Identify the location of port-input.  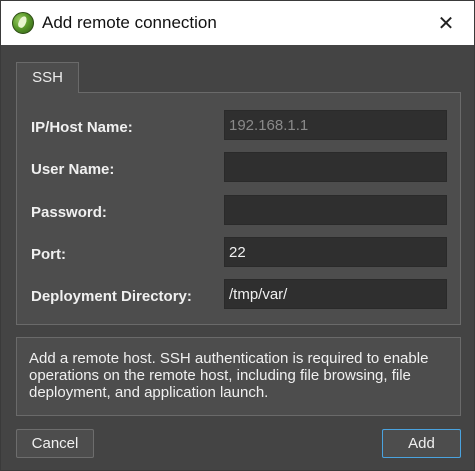
(335, 252).